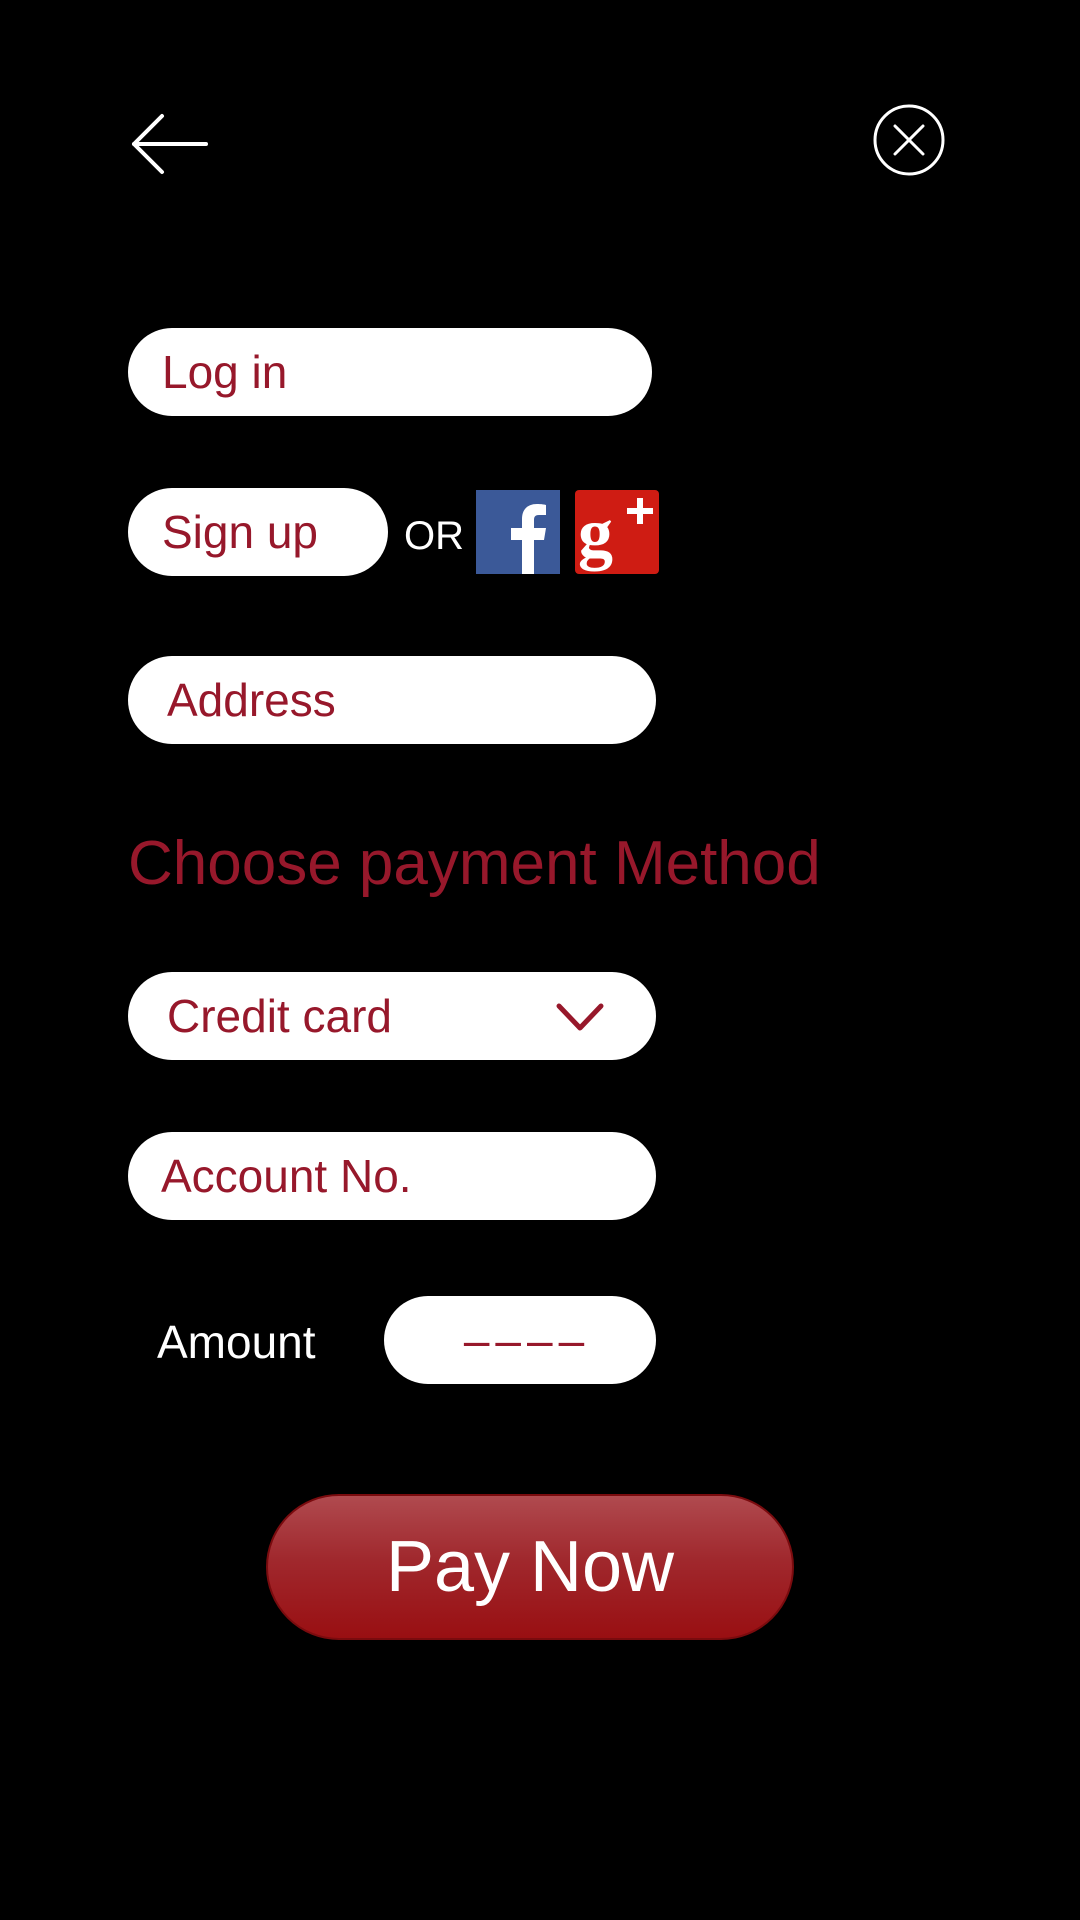  I want to click on back-button, so click(169, 144).